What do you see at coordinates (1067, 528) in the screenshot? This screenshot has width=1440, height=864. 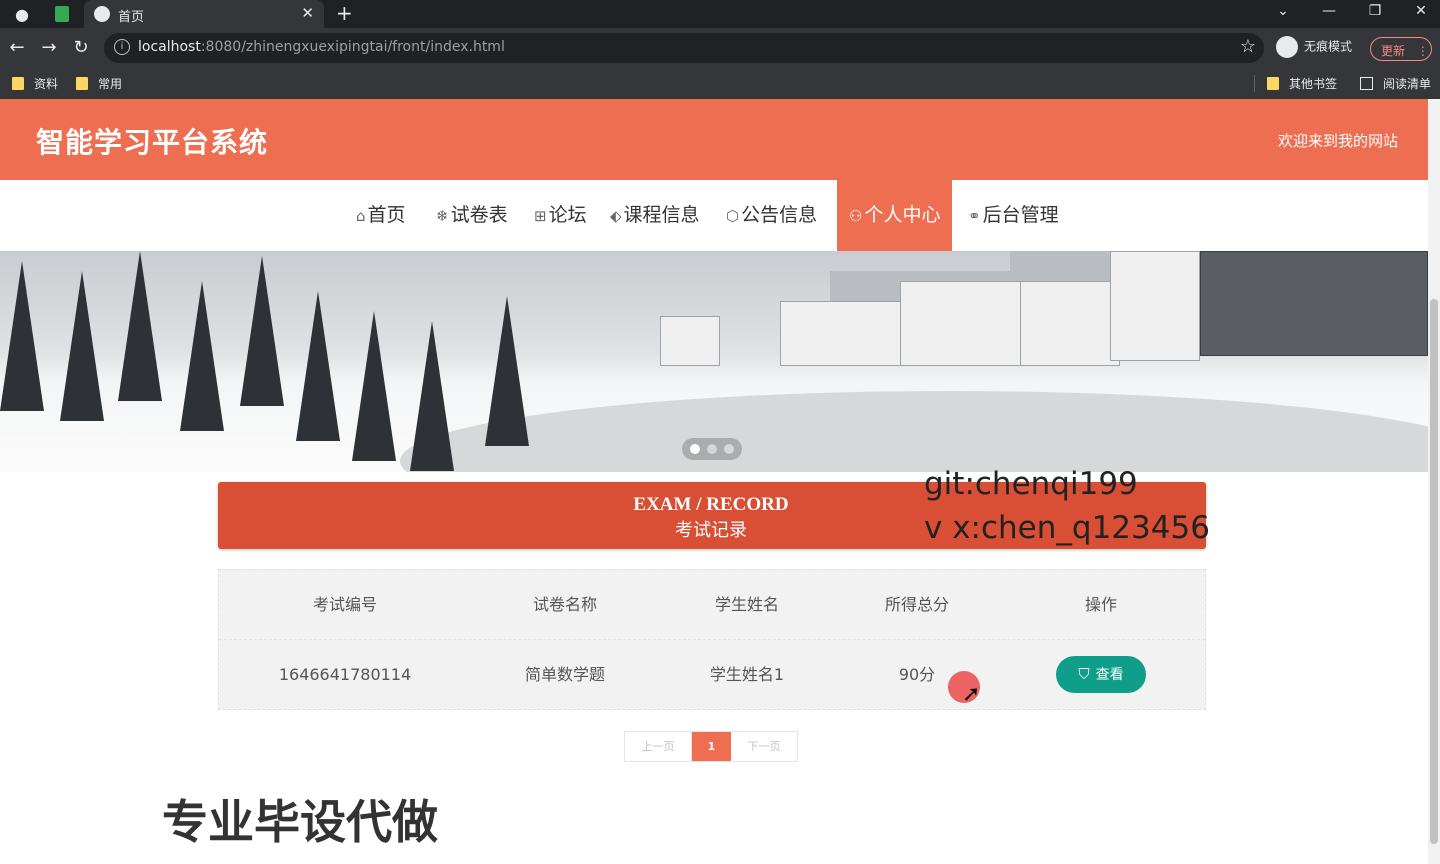 I see `watermark-vx: v x:chen_q123456` at bounding box center [1067, 528].